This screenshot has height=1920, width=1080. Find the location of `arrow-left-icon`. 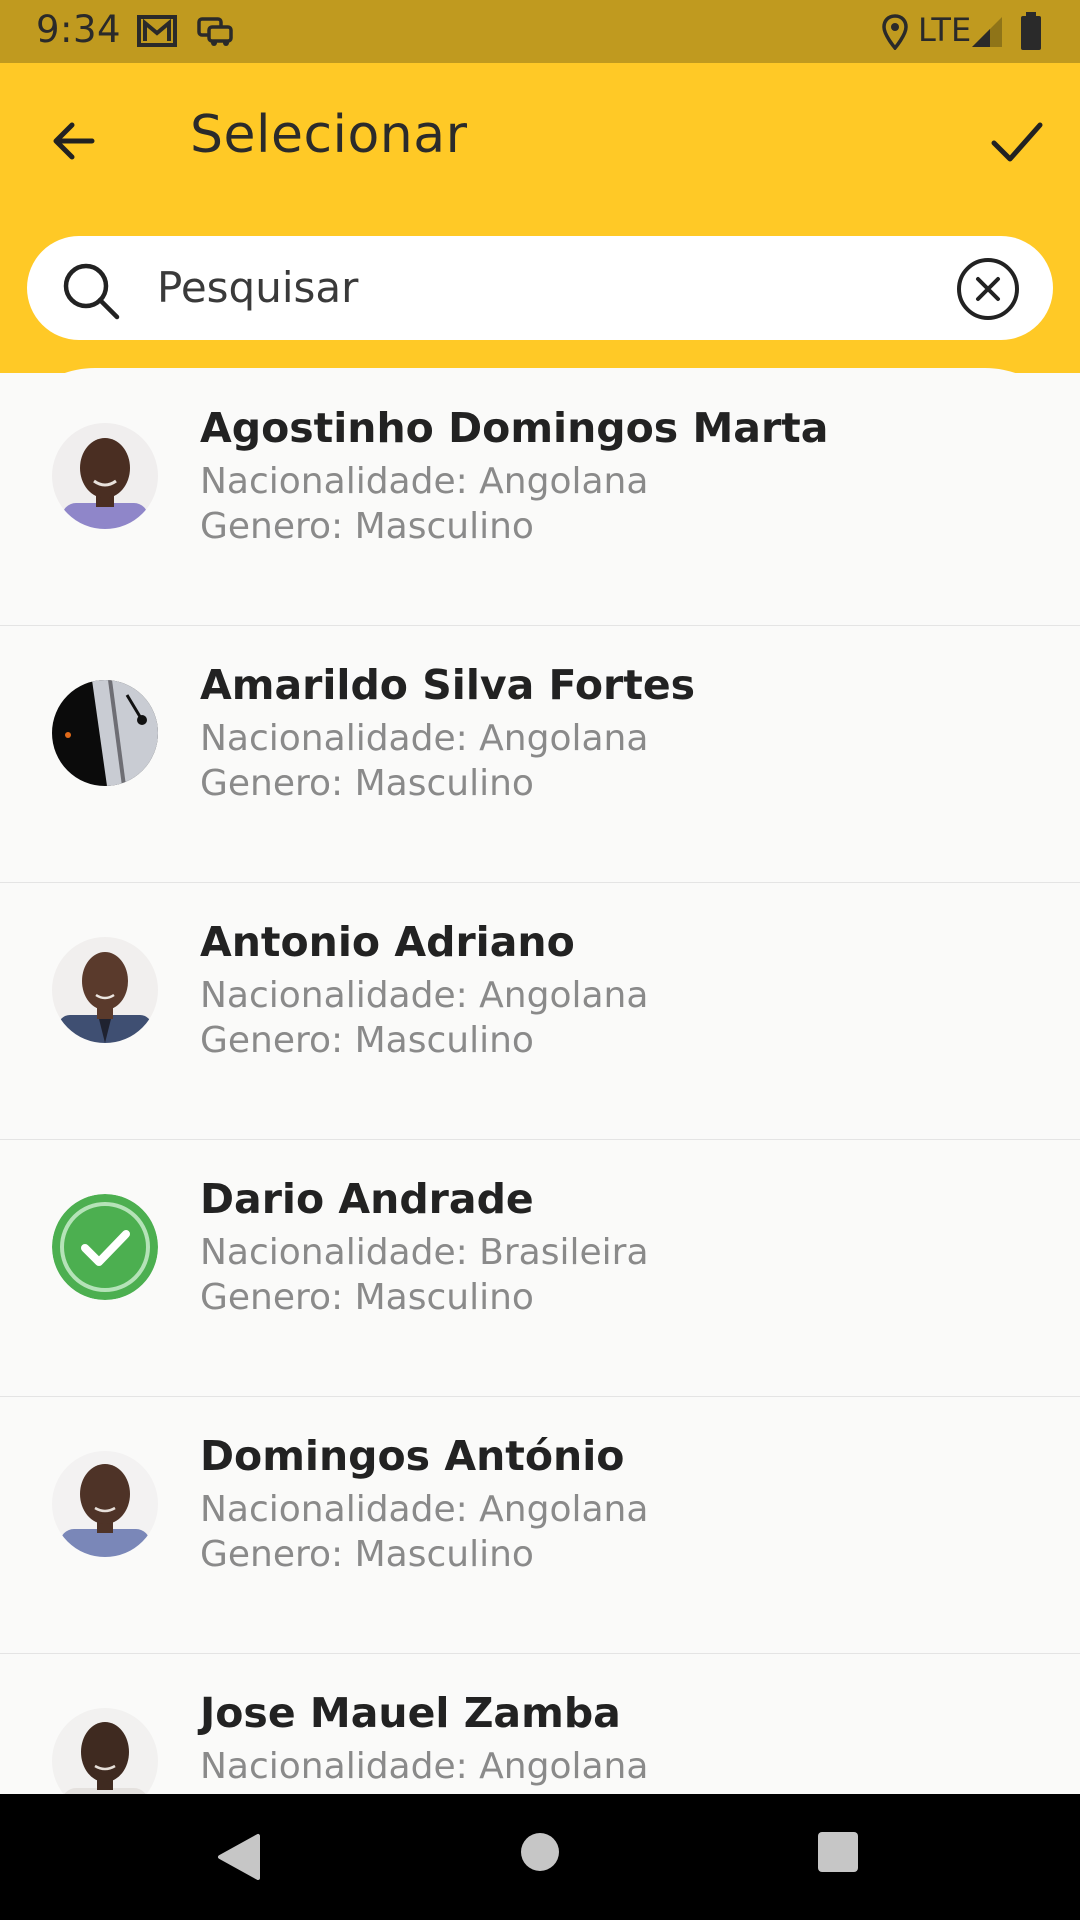

arrow-left-icon is located at coordinates (74, 141).